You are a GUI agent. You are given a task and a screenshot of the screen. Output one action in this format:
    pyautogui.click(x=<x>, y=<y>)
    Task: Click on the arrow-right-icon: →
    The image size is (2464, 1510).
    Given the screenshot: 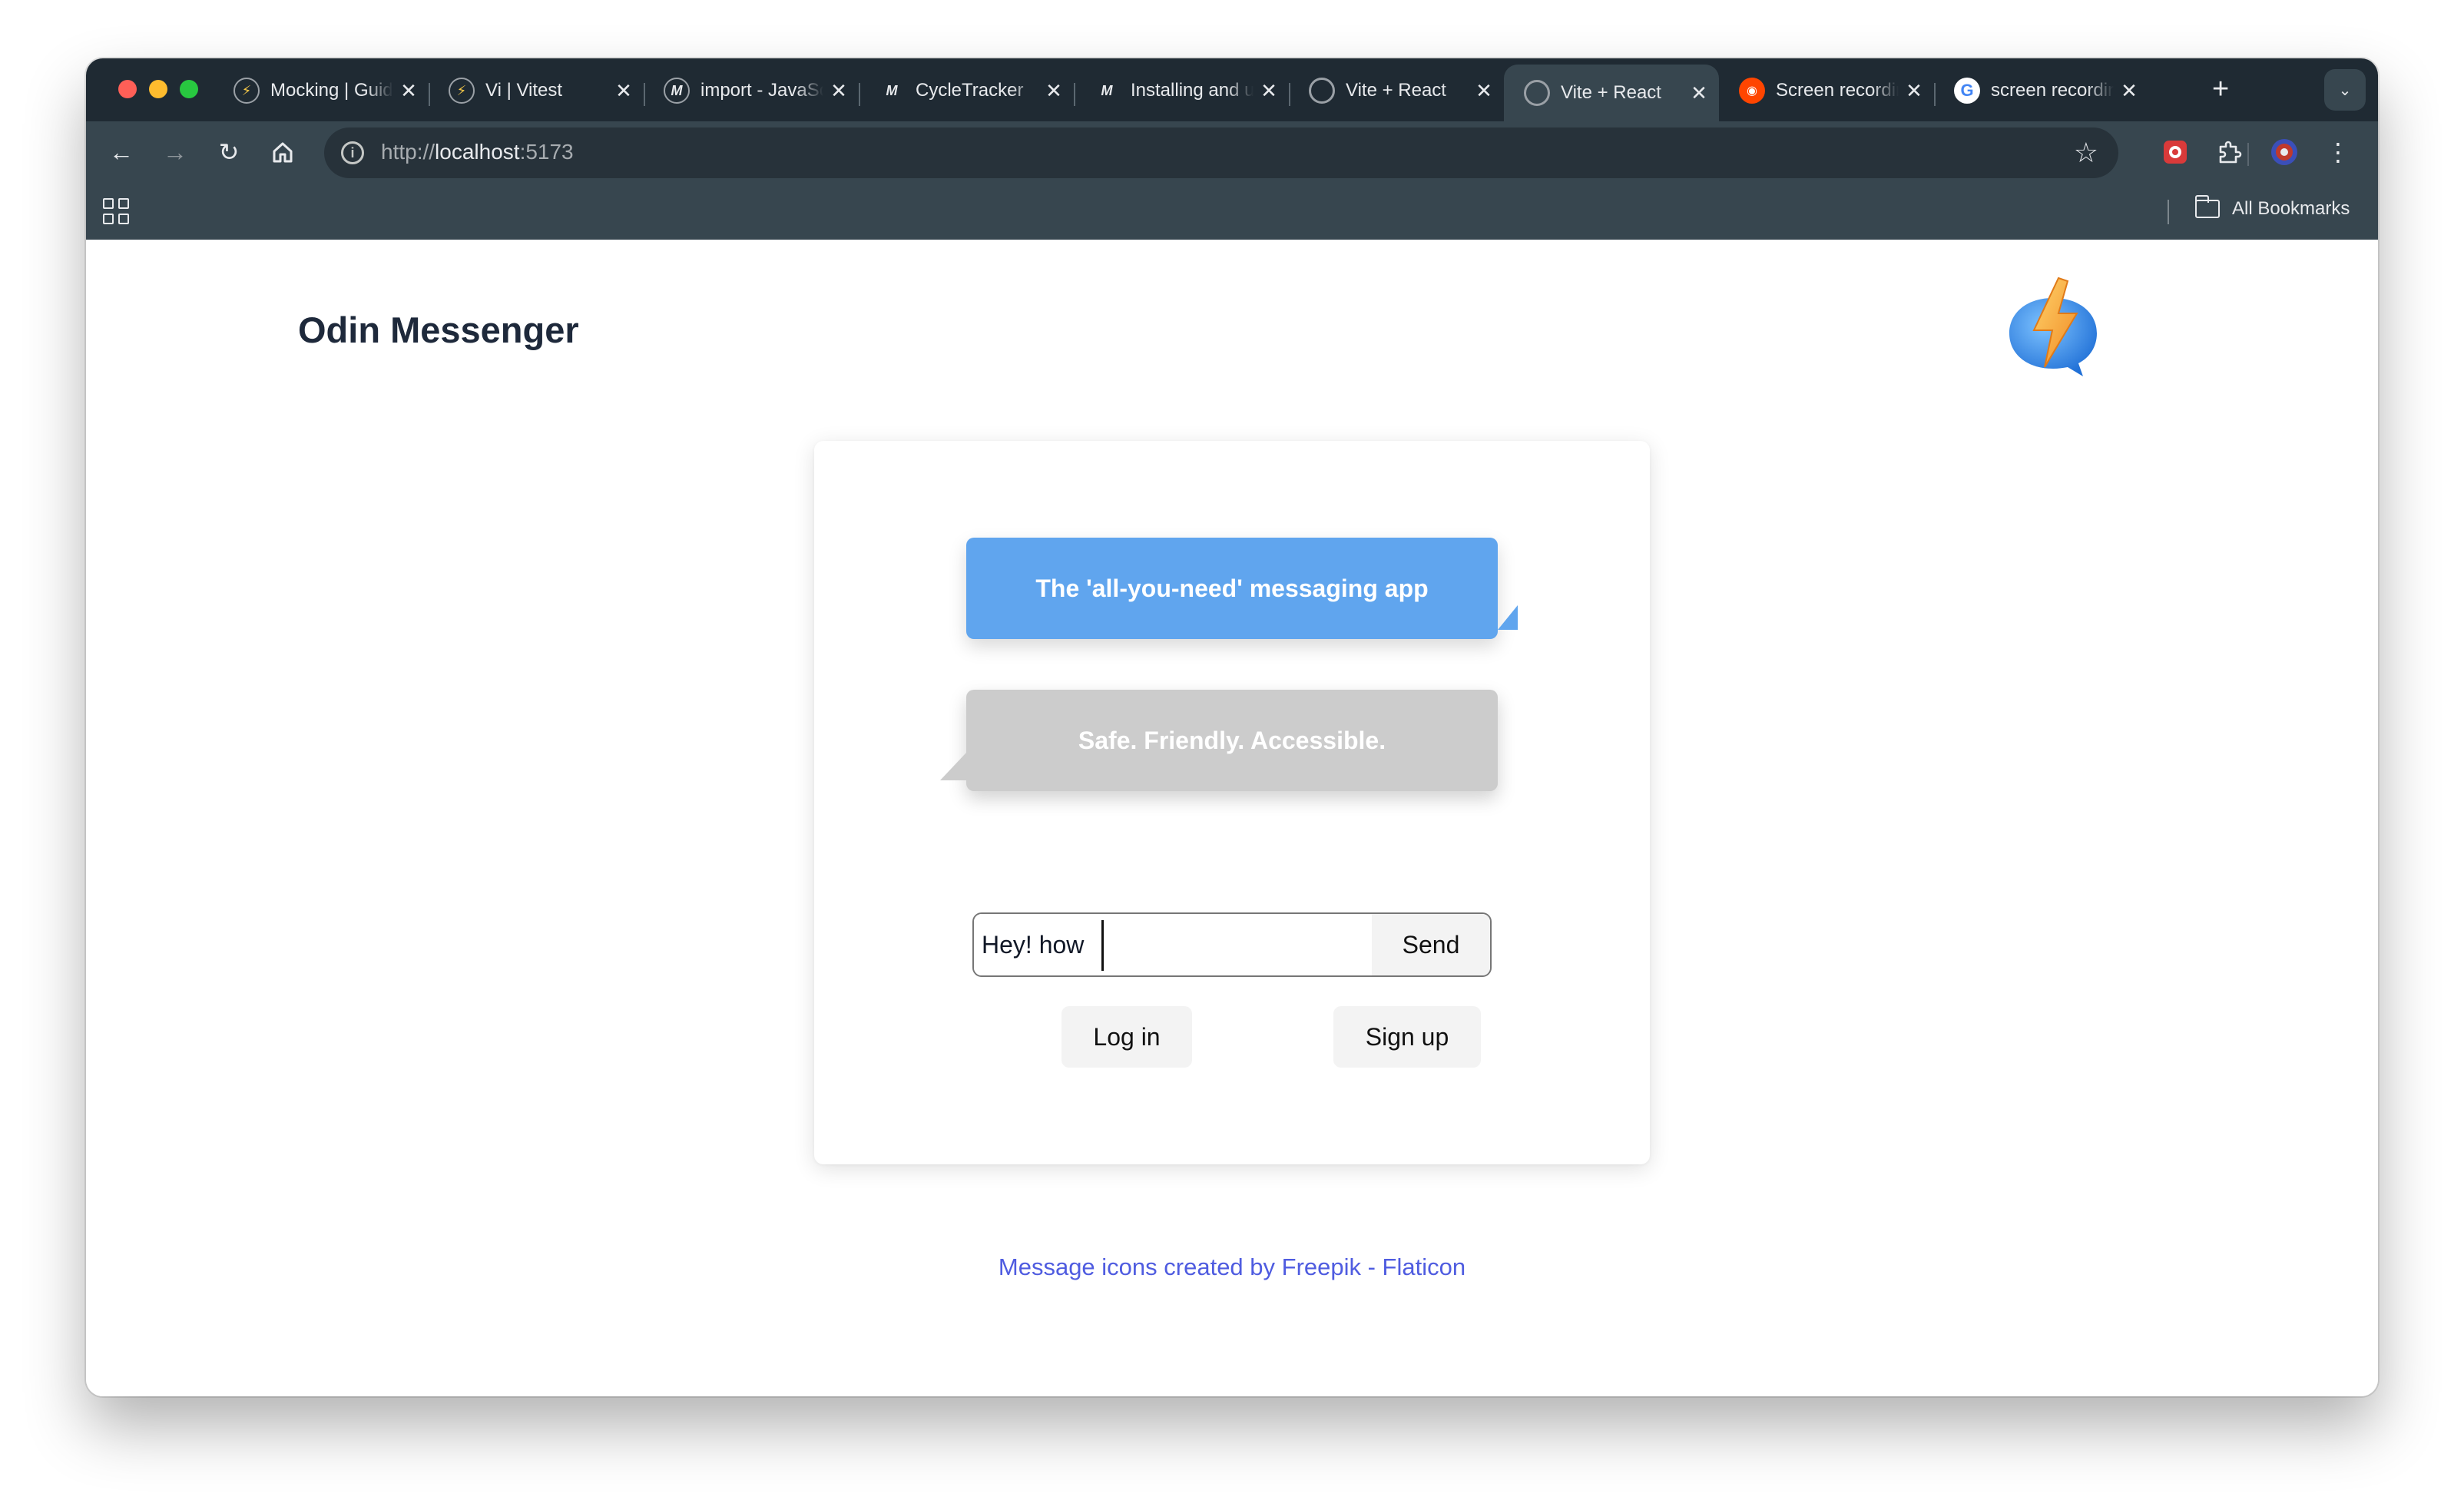 What is the action you would take?
    pyautogui.click(x=175, y=151)
    